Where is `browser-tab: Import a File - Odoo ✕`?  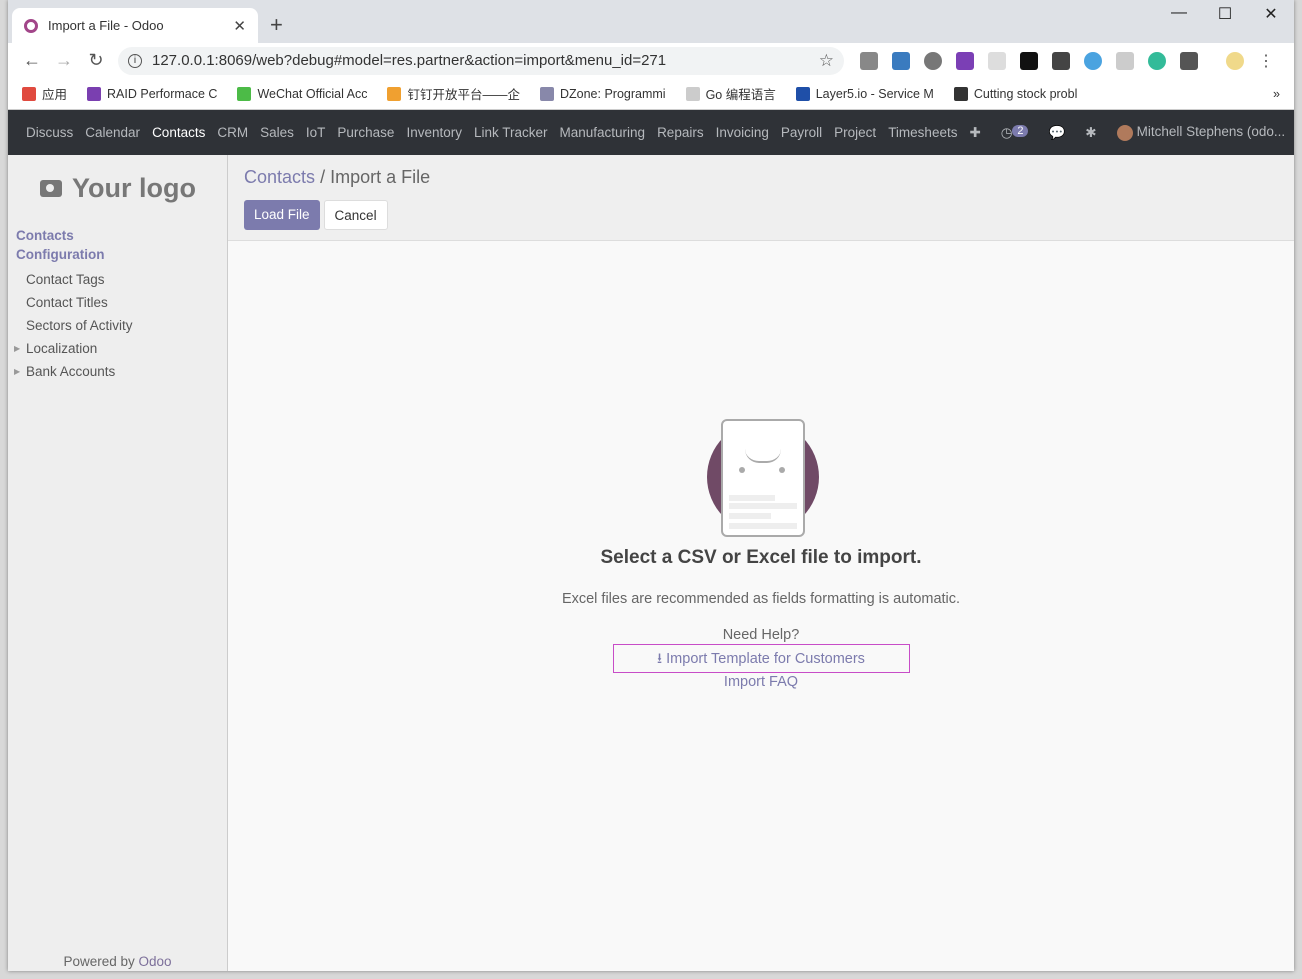 browser-tab: Import a File - Odoo ✕ is located at coordinates (135, 25).